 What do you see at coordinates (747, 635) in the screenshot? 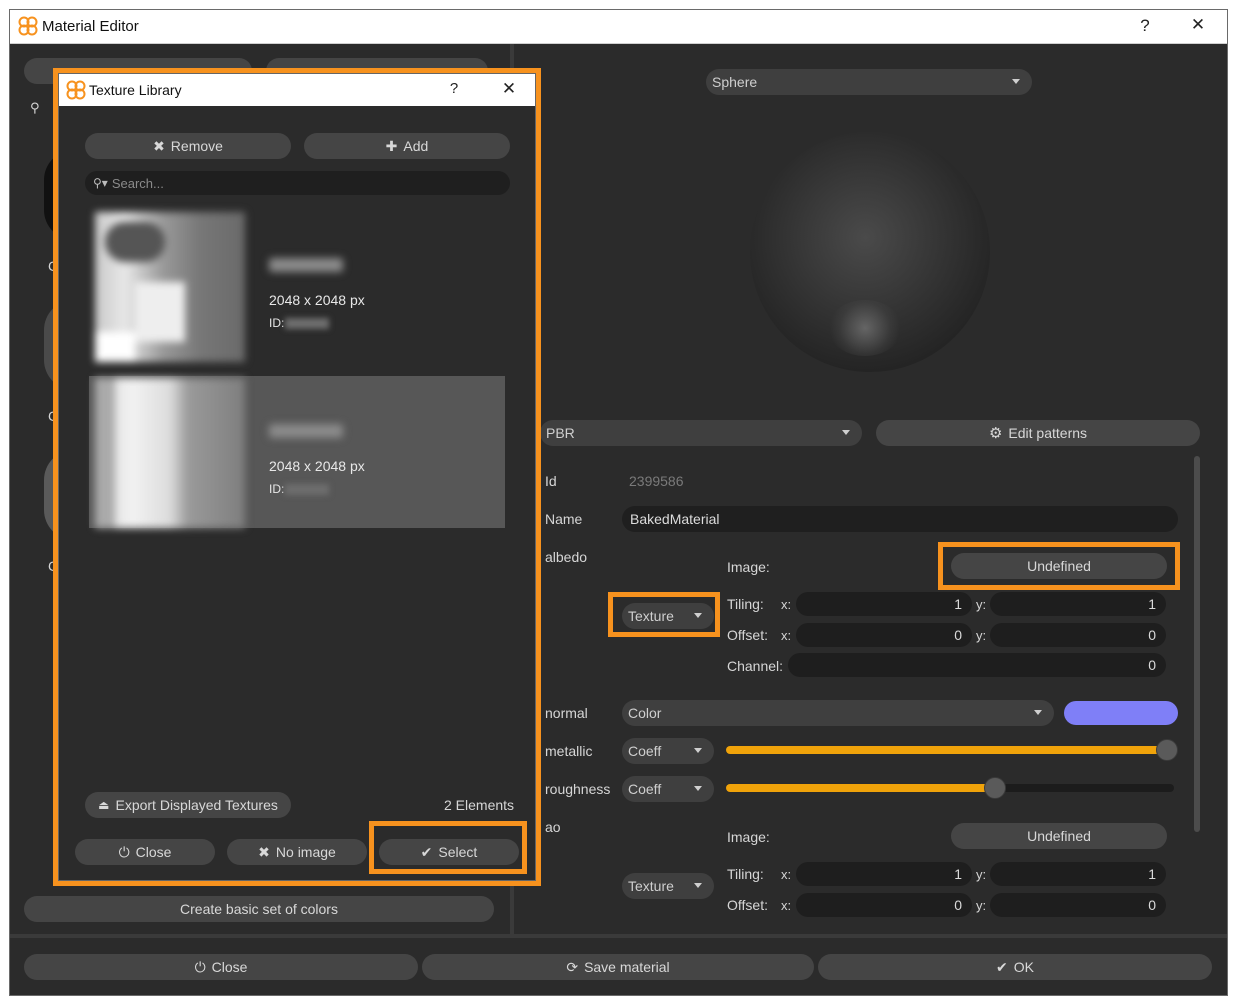
I see `albedo-offset-label: Offset:` at bounding box center [747, 635].